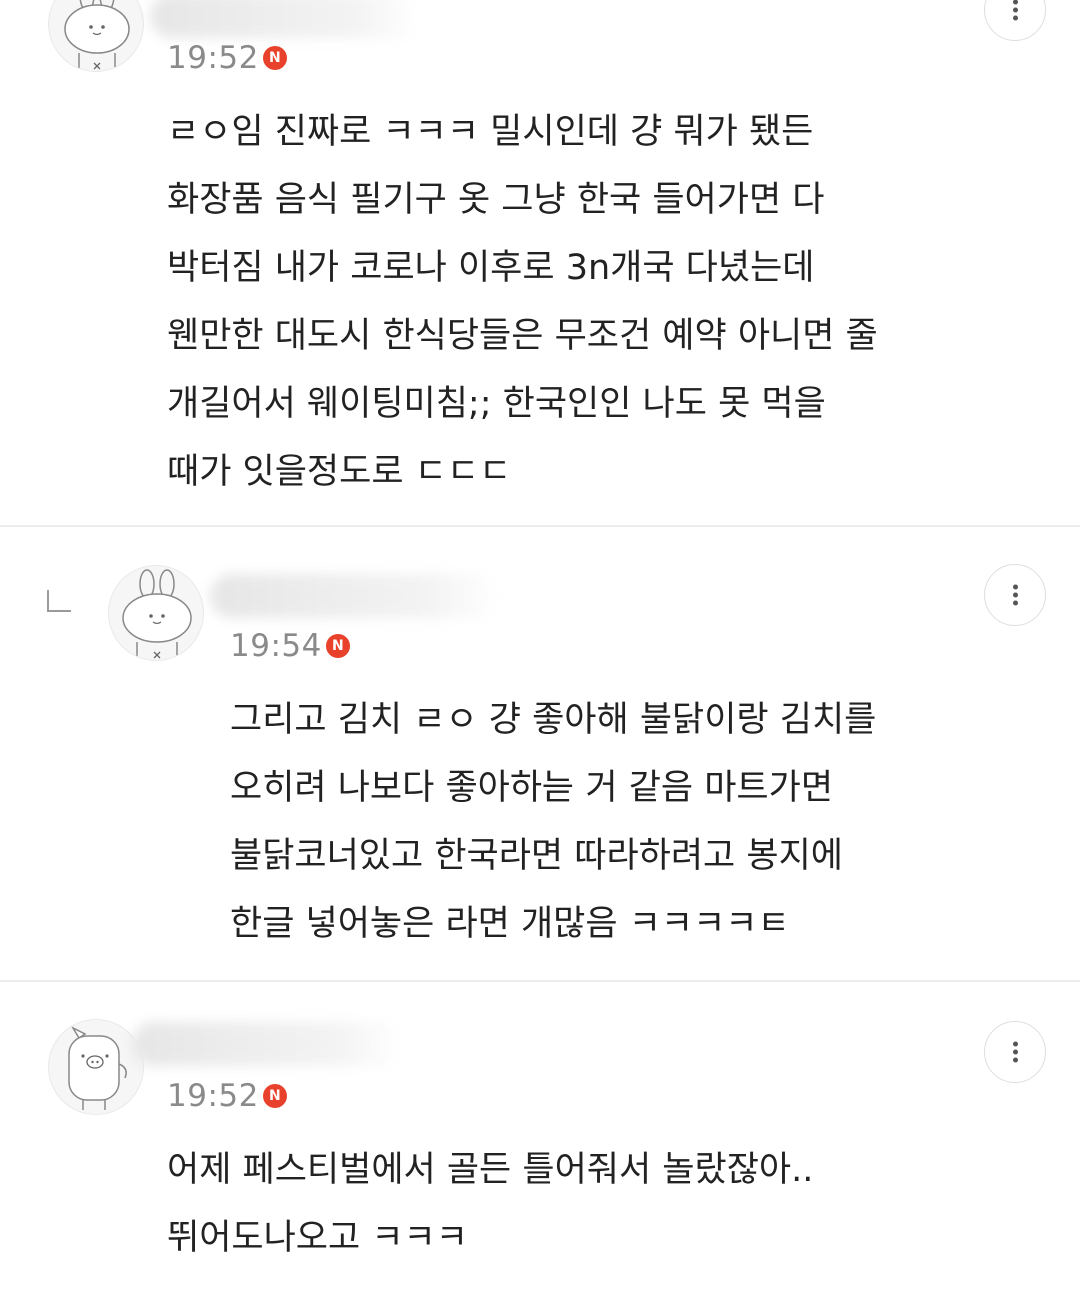  Describe the element at coordinates (317, 1238) in the screenshot. I see `comment-line: 뛰어도나오고 ㅋㅋㅋ` at that location.